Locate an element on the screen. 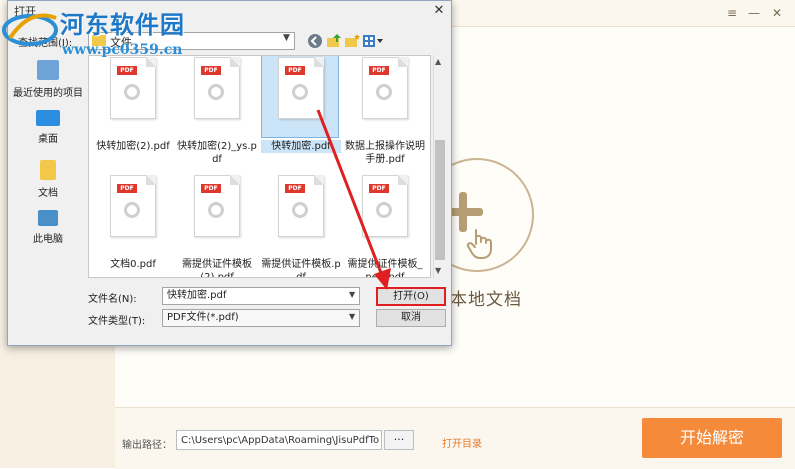 The width and height of the screenshot is (795, 469). watermark-site-name: 河东软件园 is located at coordinates (122, 24).